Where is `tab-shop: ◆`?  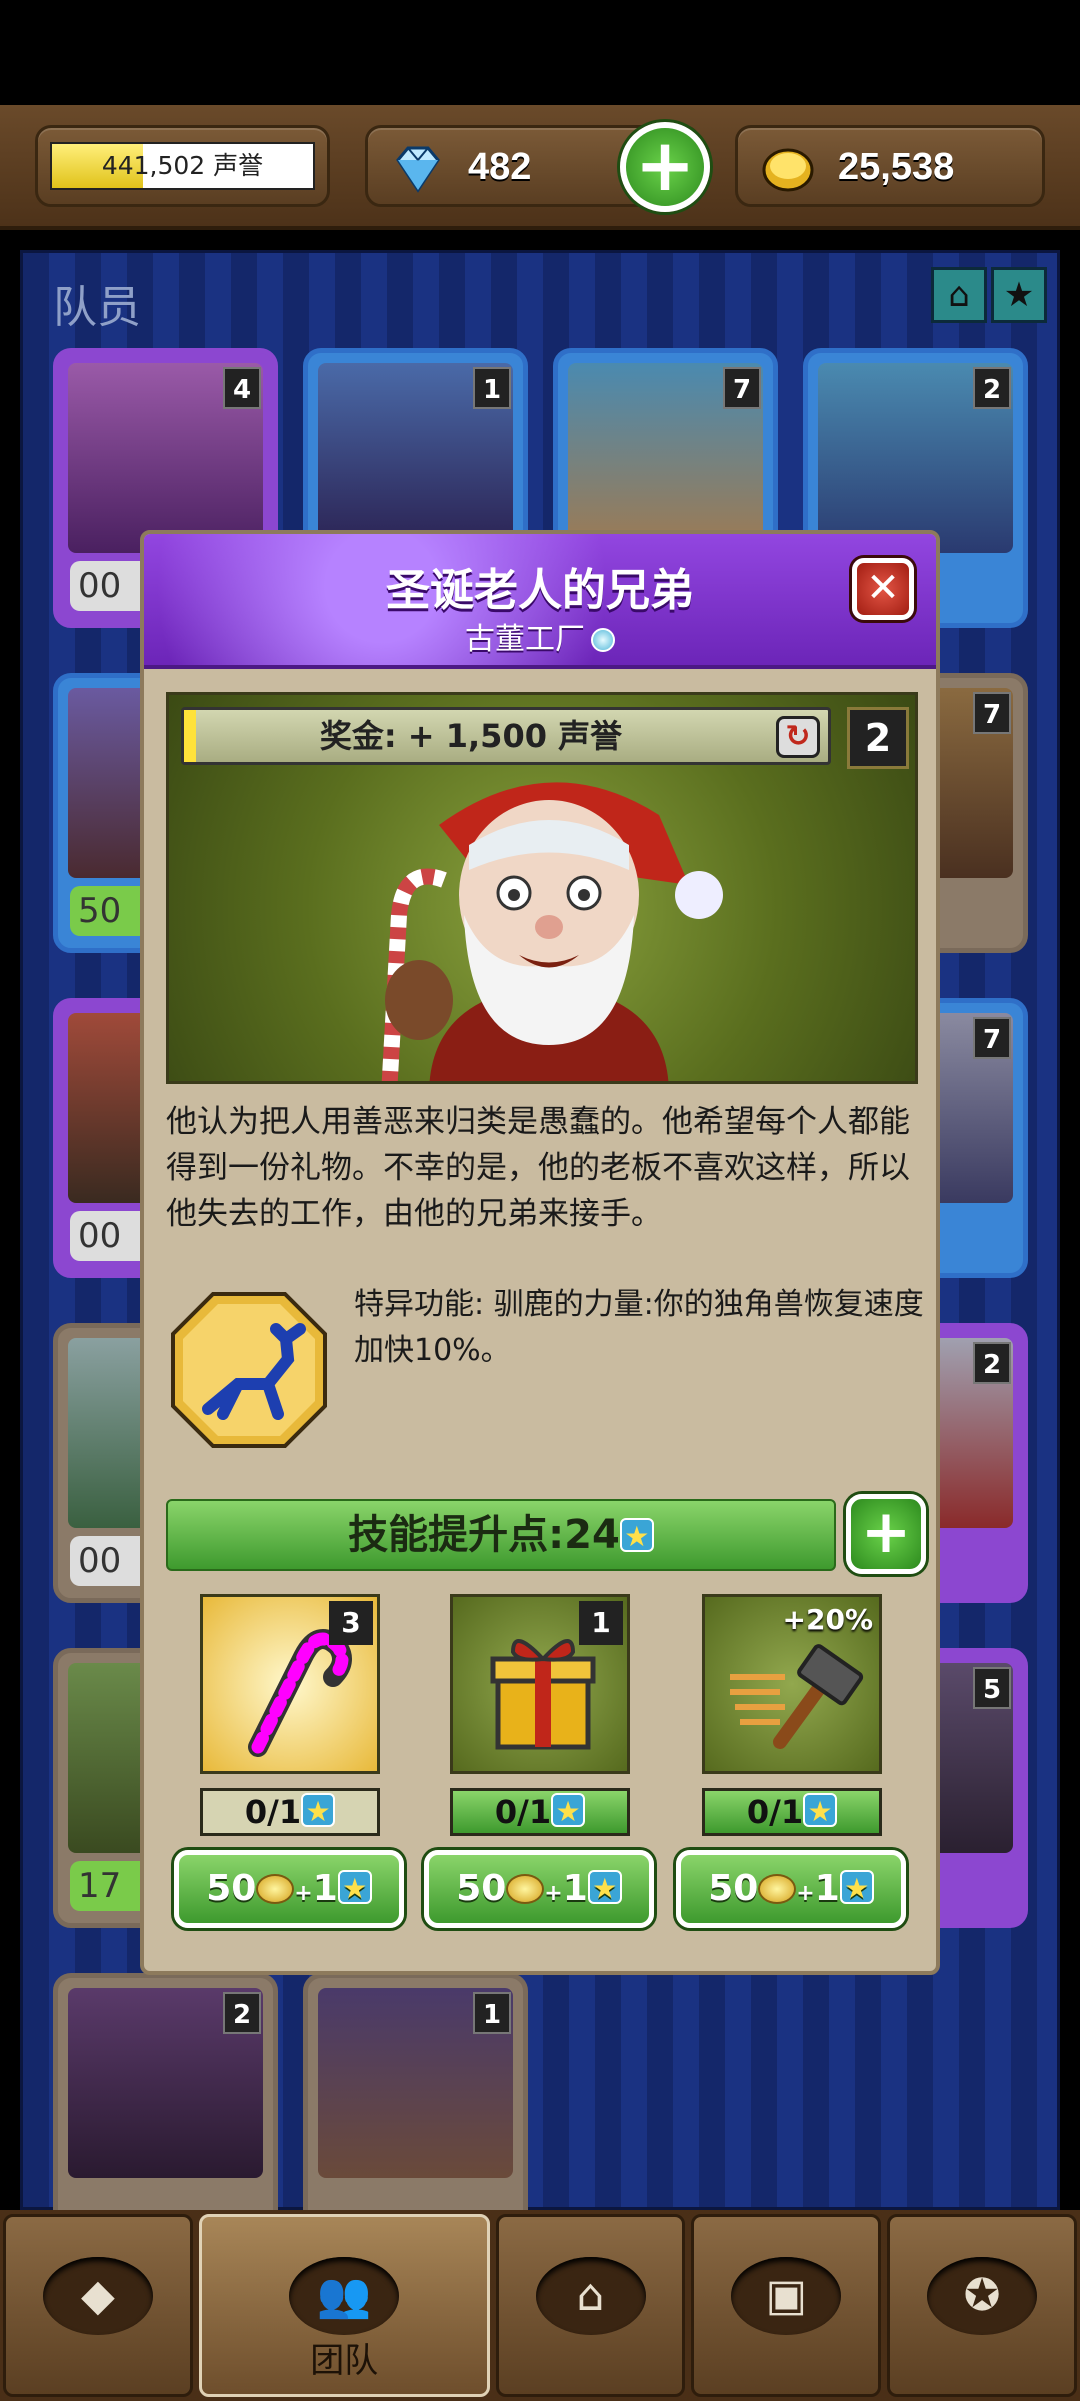
tab-shop: ◆ is located at coordinates (98, 2305).